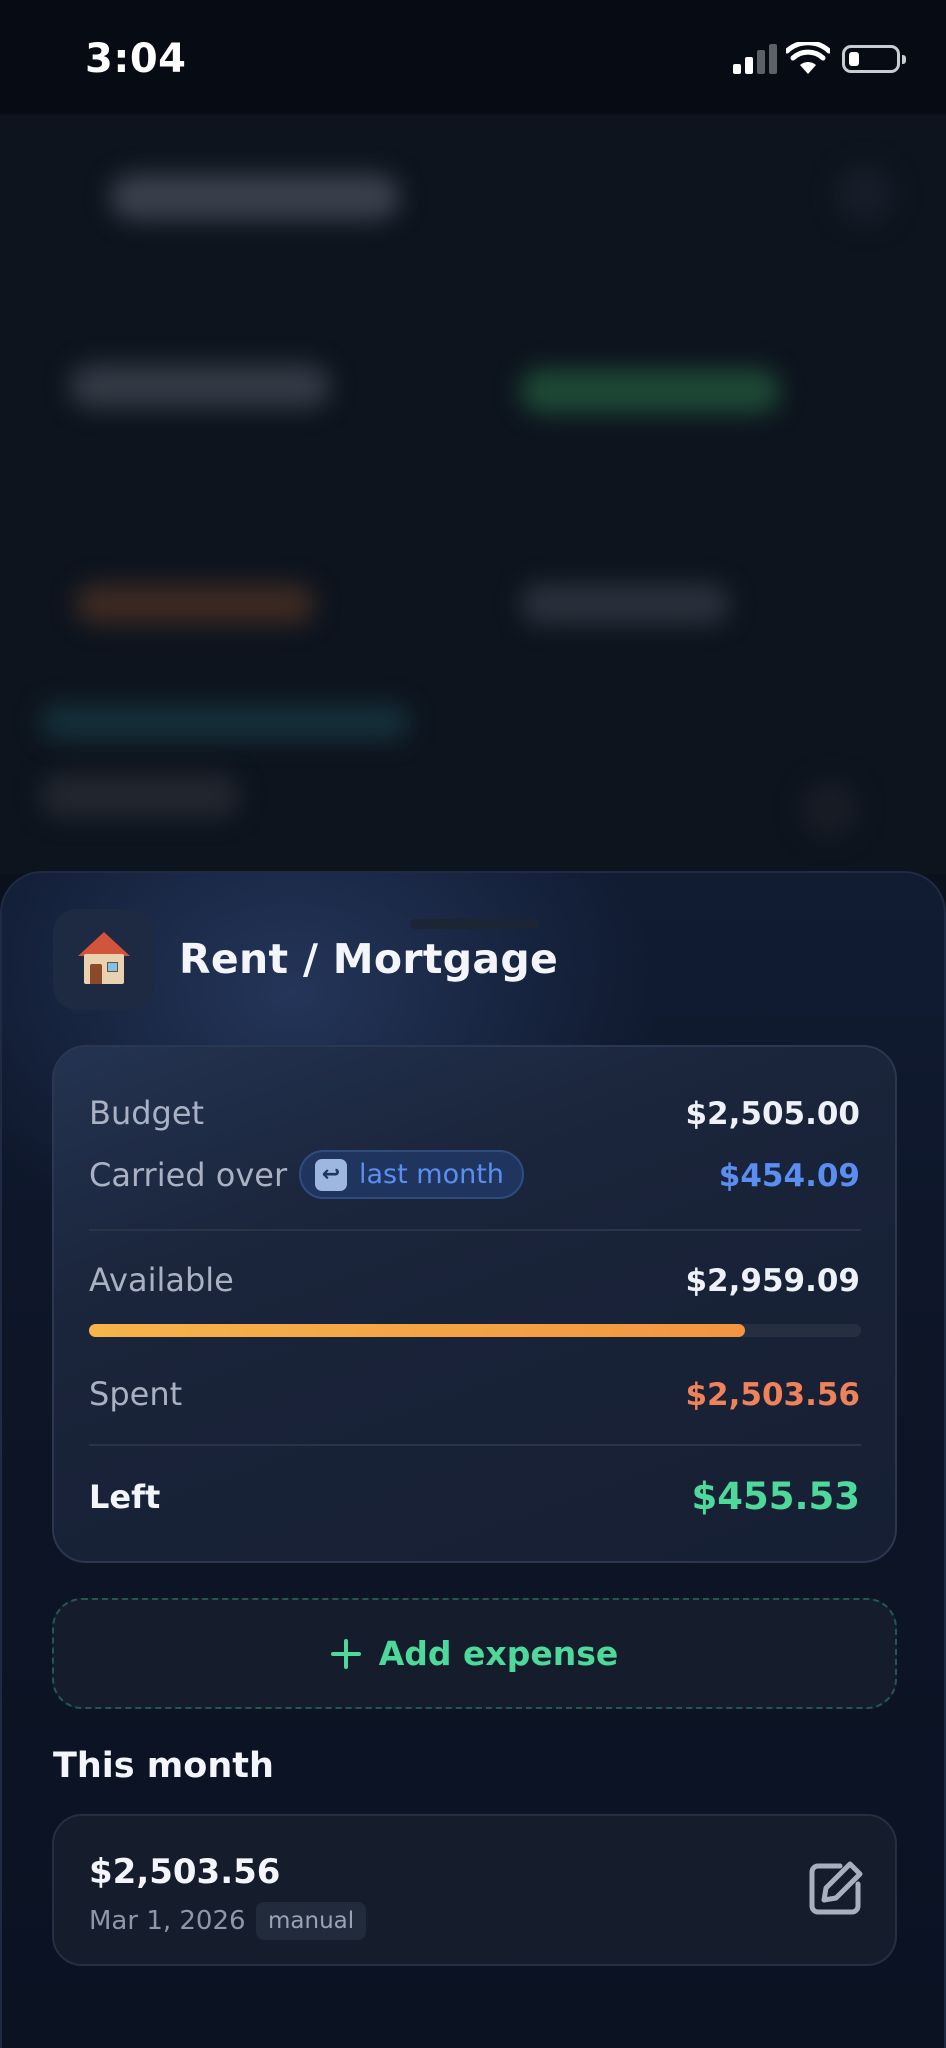 This screenshot has width=946, height=2048. I want to click on budget-value: $2,505.00, so click(772, 1114).